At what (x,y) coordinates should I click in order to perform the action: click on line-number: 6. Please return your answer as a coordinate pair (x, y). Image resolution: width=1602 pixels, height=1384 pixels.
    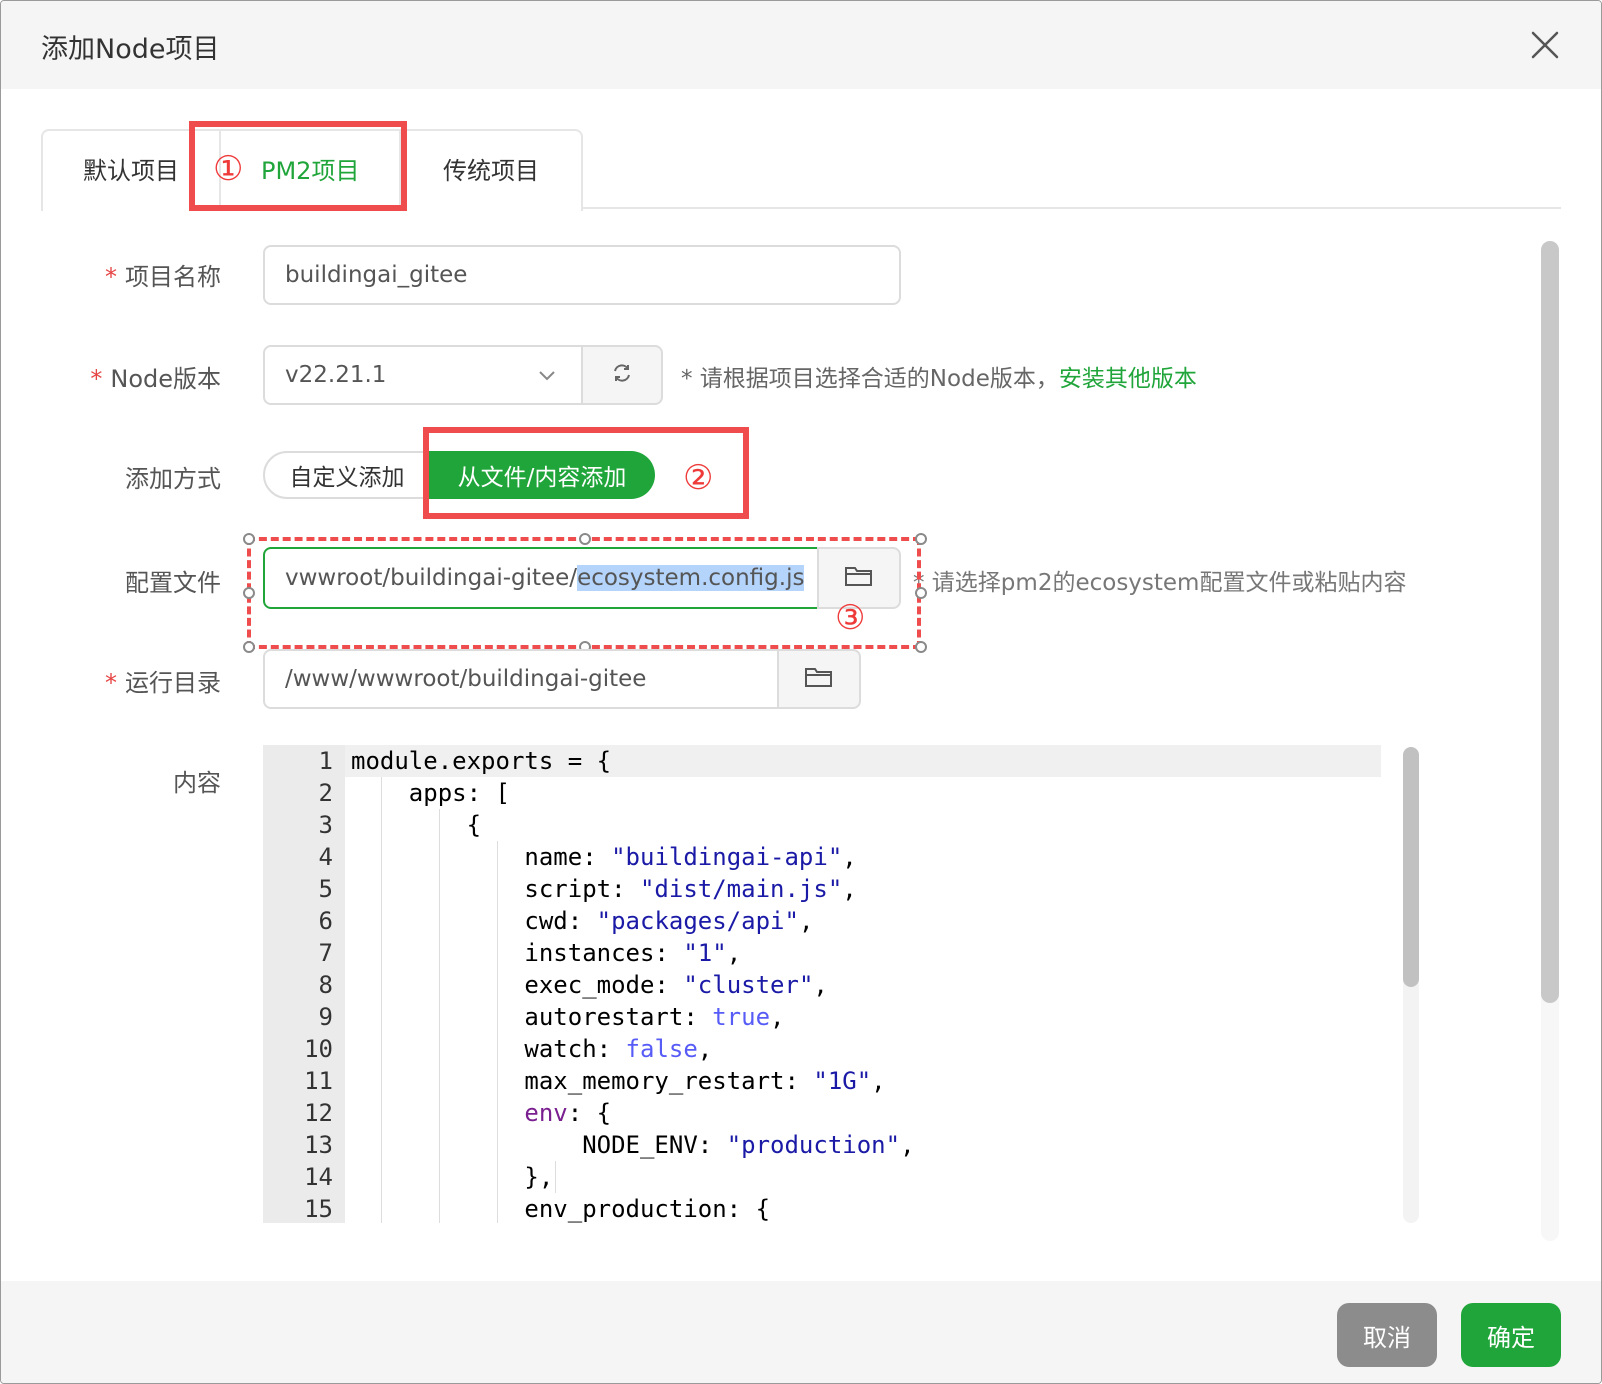
    Looking at the image, I should click on (325, 921).